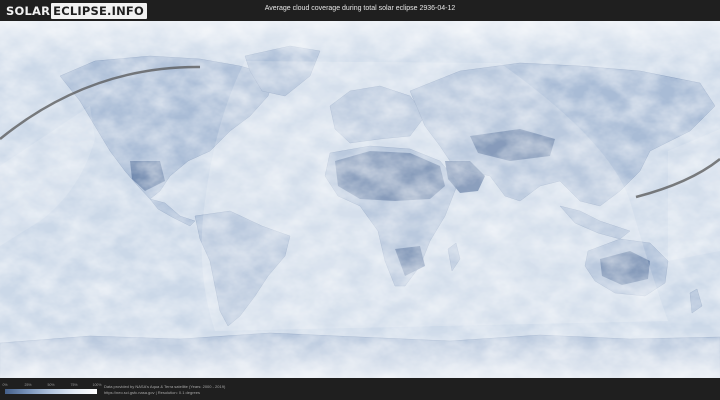 This screenshot has width=720, height=400. What do you see at coordinates (51, 391) in the screenshot?
I see `legend-color-bar` at bounding box center [51, 391].